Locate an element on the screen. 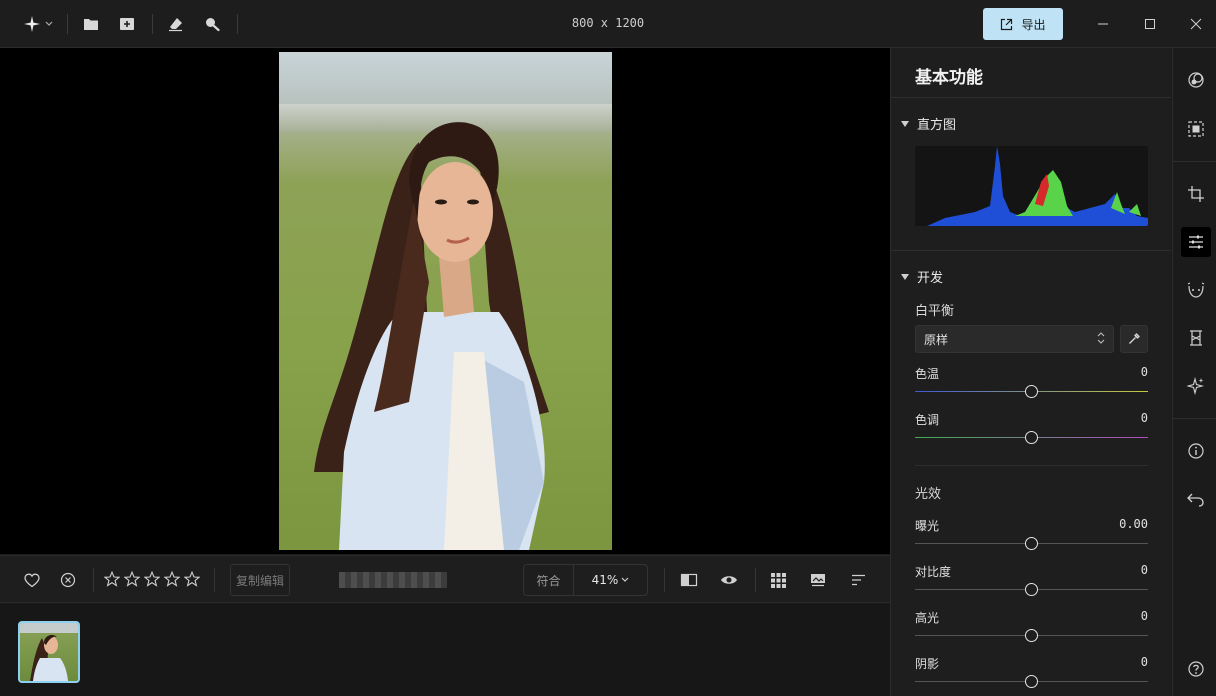  help-button is located at coordinates (1196, 669).